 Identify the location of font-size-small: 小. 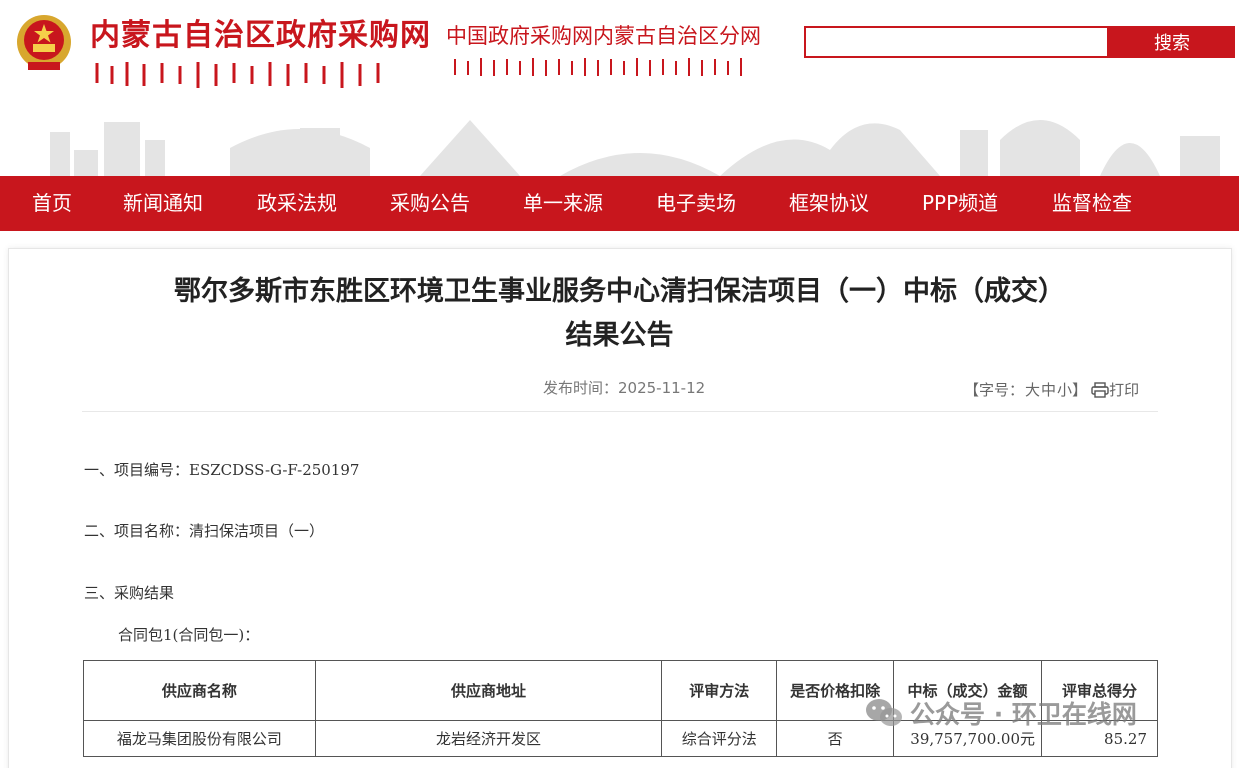
(1064, 389).